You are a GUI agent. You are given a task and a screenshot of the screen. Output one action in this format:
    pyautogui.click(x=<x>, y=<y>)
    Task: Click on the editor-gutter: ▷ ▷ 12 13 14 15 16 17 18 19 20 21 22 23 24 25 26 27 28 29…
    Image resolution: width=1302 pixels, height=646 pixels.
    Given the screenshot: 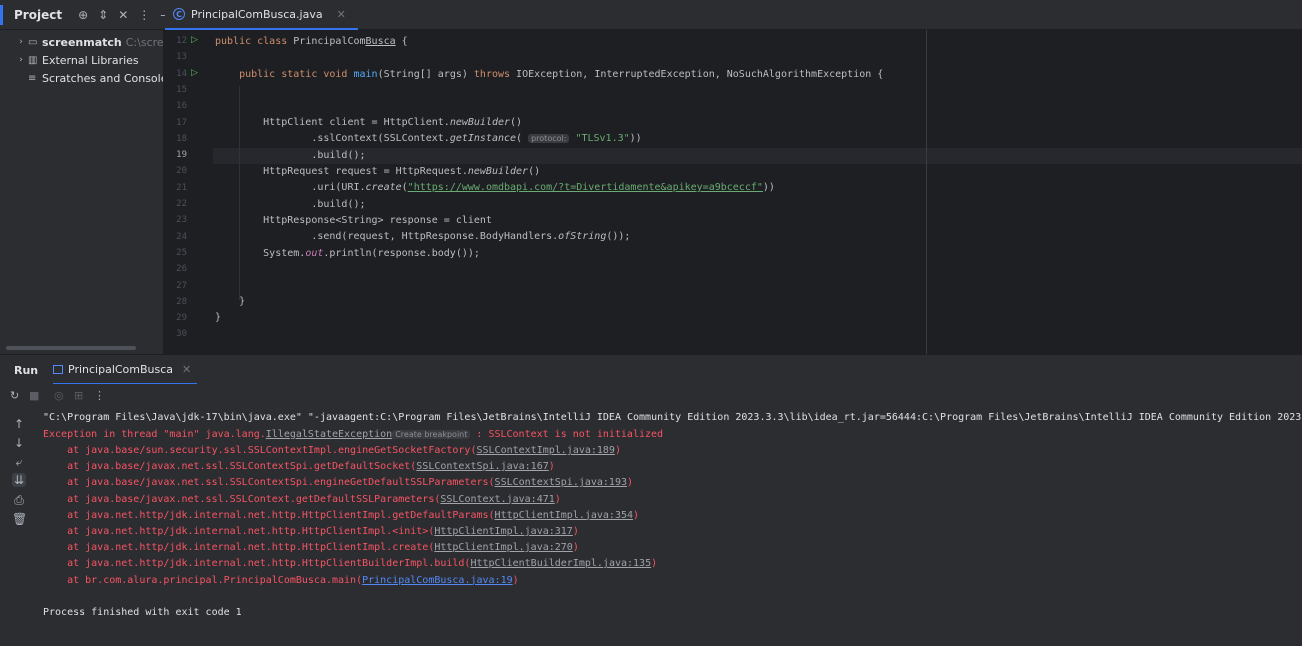 What is the action you would take?
    pyautogui.click(x=188, y=192)
    